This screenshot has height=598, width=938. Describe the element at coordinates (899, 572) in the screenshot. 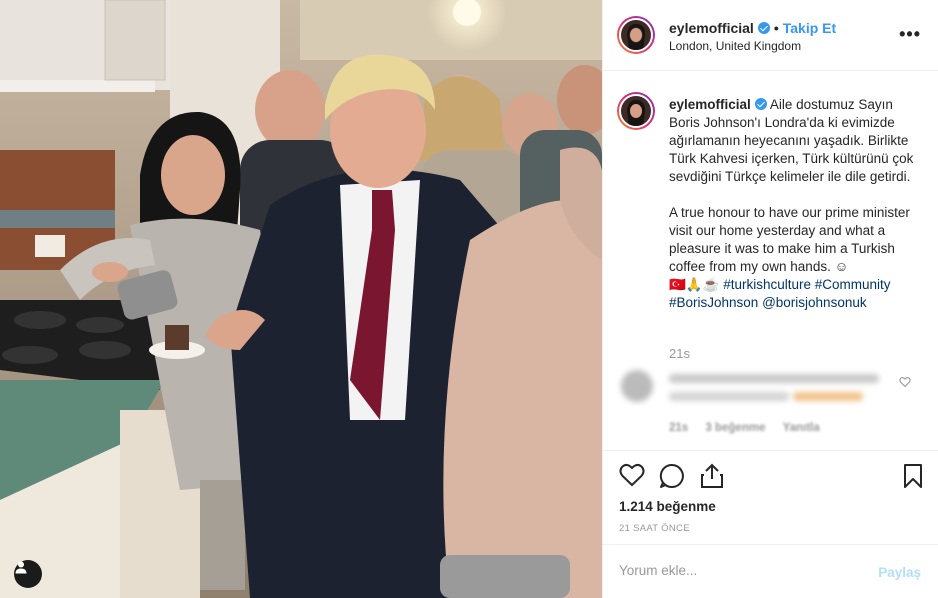

I see `post-comment-button: Paylaş` at that location.